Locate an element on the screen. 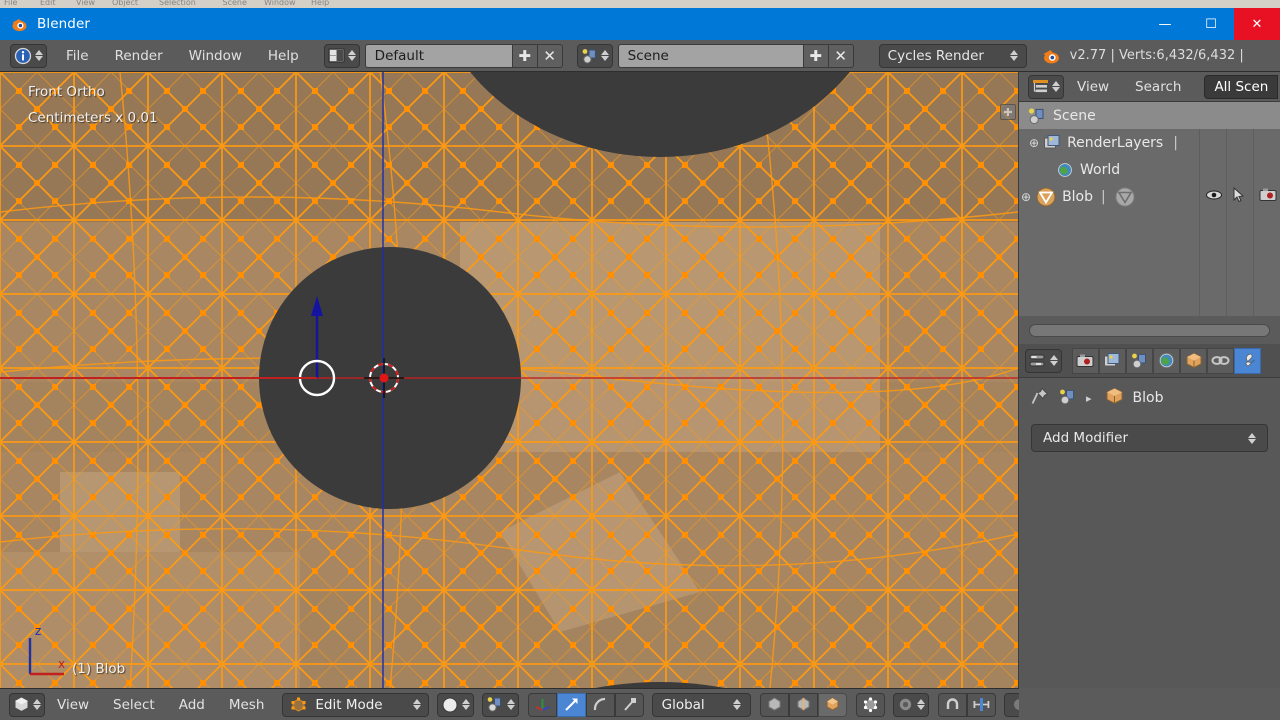 The width and height of the screenshot is (1280, 720). limit-selection-group is located at coordinates (870, 704).